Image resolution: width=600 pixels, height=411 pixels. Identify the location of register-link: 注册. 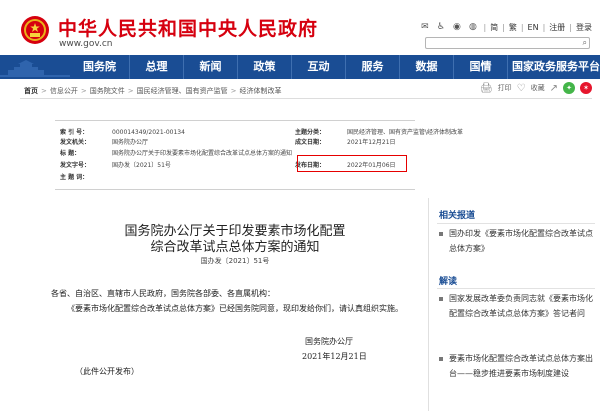
(557, 27).